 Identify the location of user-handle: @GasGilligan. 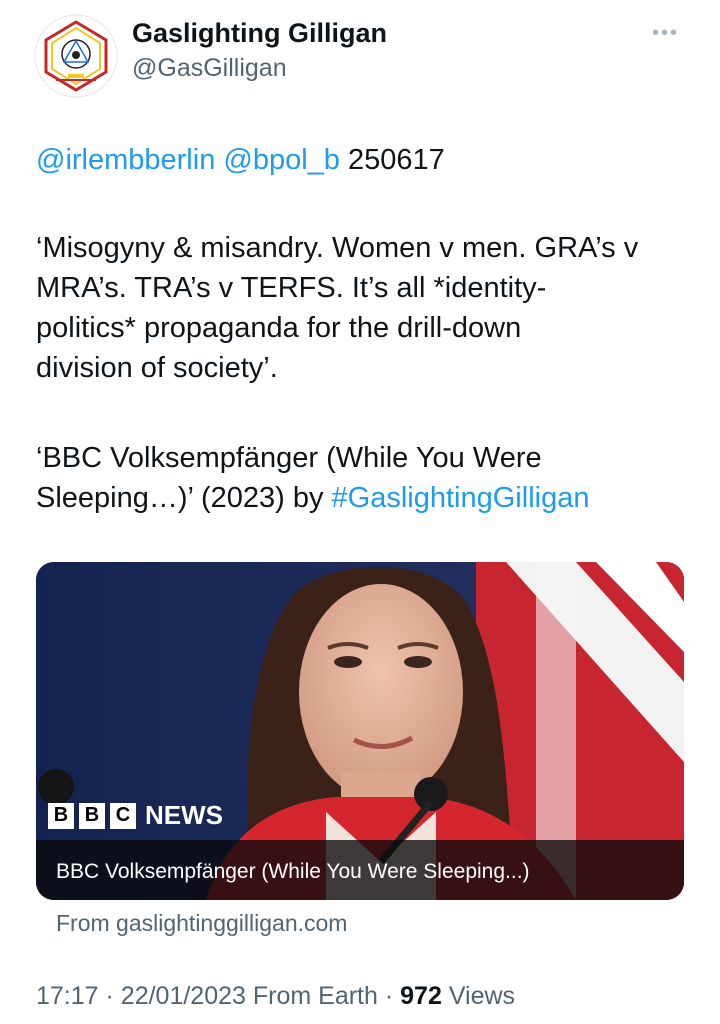
(209, 68).